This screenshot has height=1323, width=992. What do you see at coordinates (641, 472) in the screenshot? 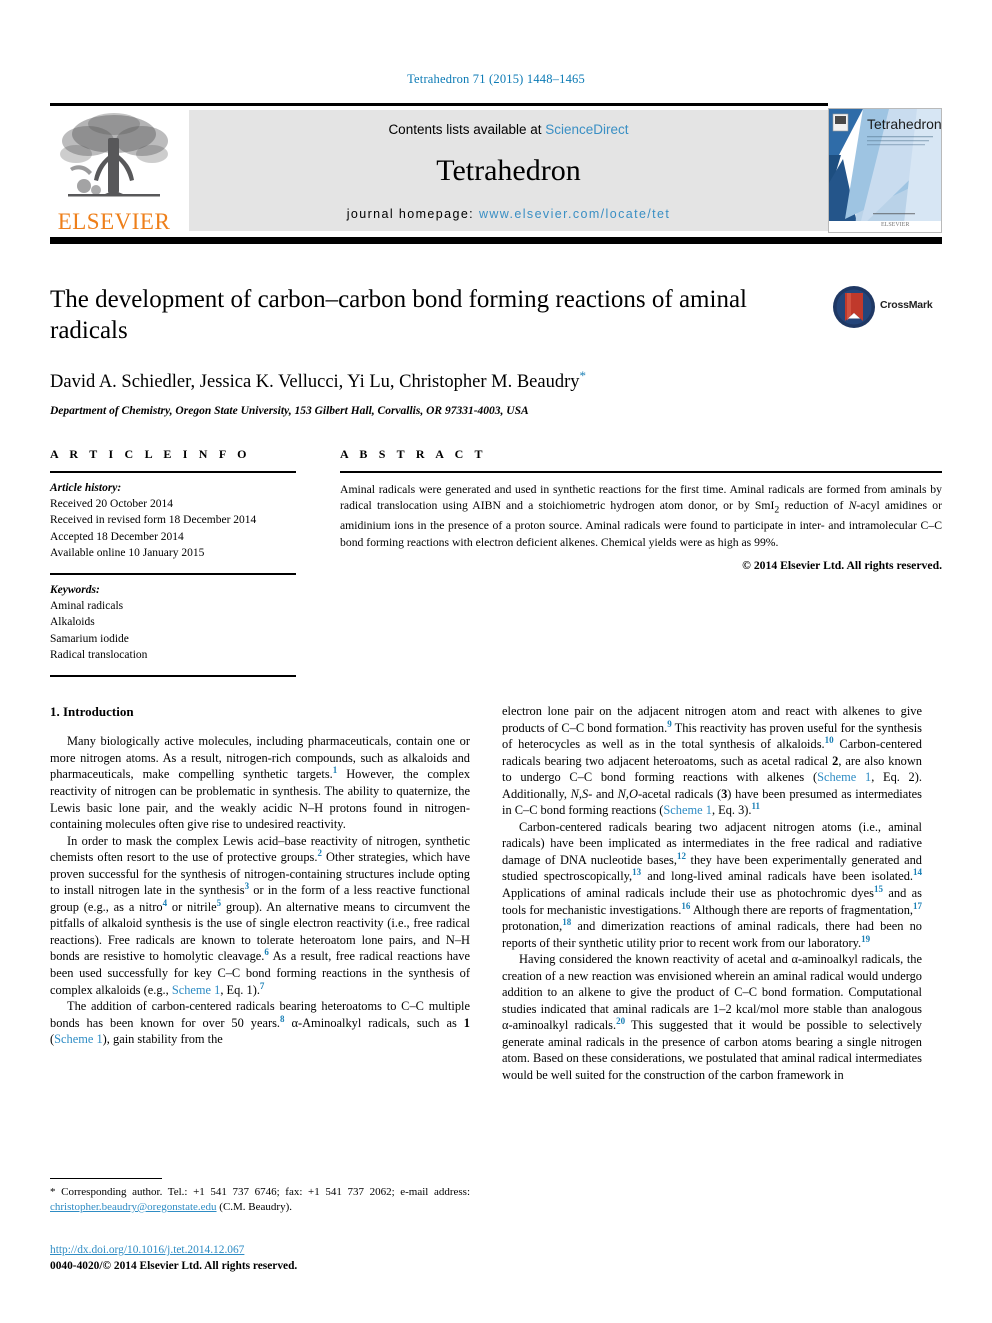
I see `abstract-rule` at bounding box center [641, 472].